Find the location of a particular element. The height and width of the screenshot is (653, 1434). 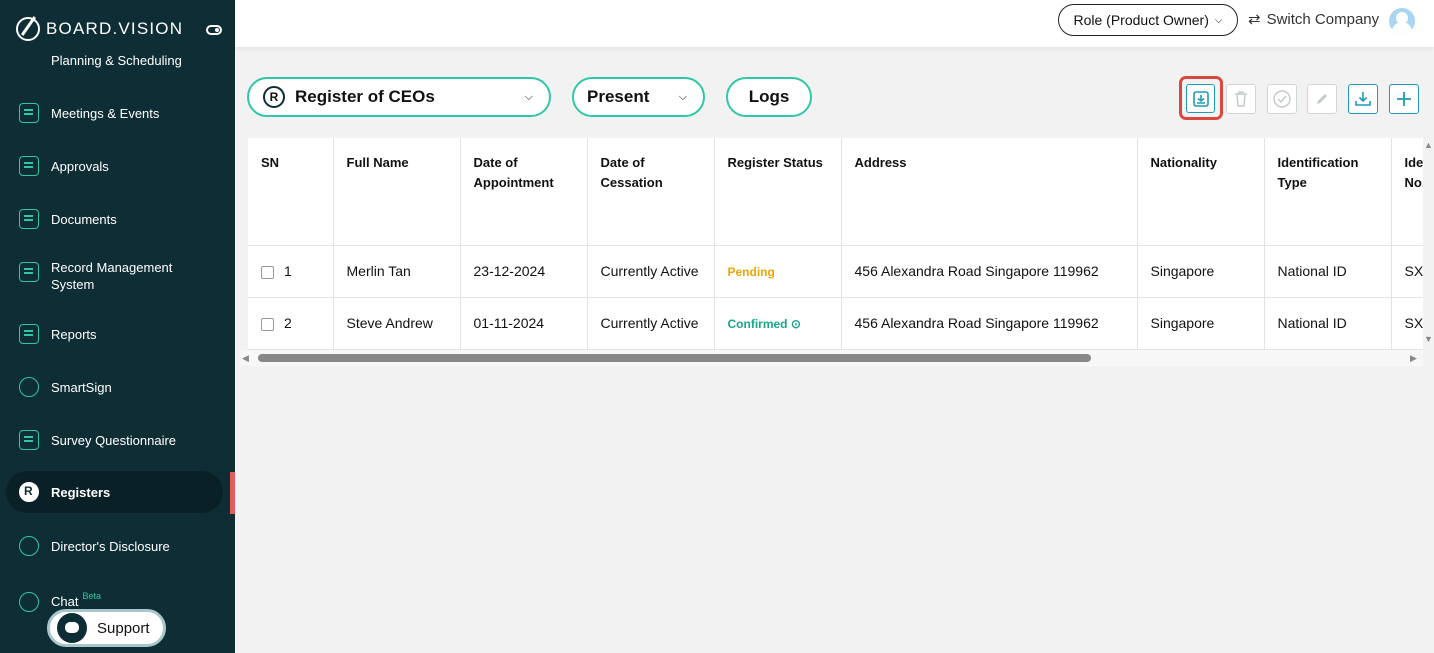

column-header: Register Status is located at coordinates (778, 192).